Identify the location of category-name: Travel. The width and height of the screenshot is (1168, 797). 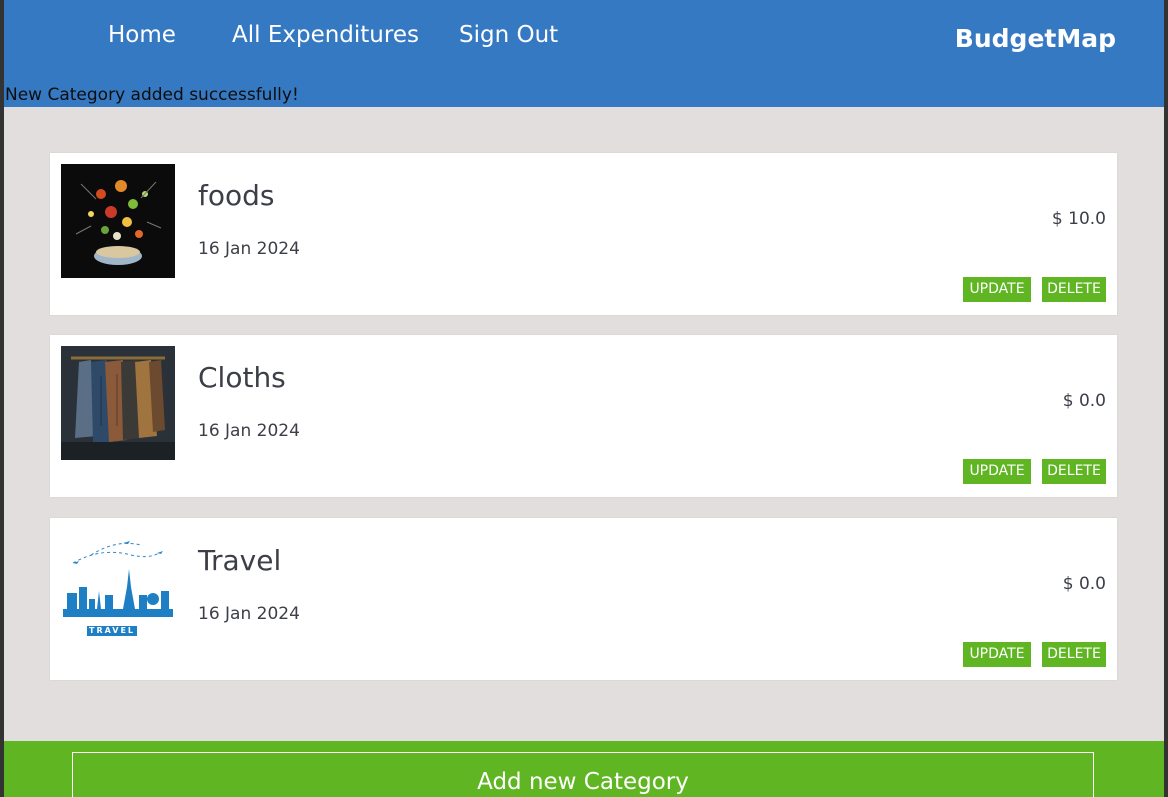
(240, 560).